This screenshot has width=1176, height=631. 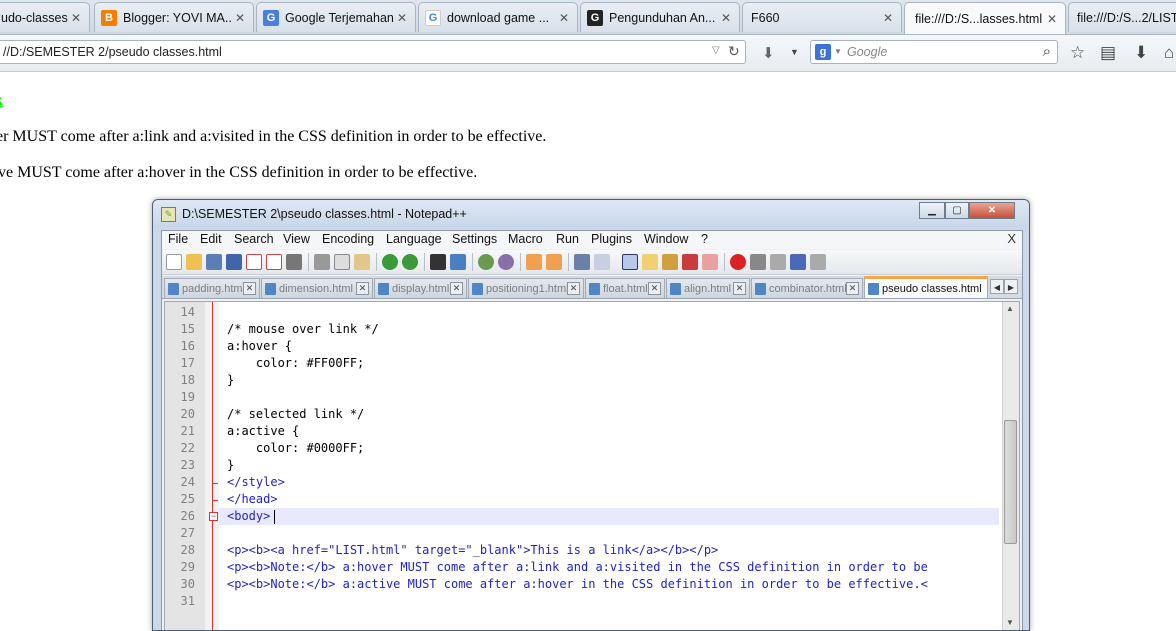 What do you see at coordinates (1141, 53) in the screenshot?
I see `downloads-arrow-icon: ⬇` at bounding box center [1141, 53].